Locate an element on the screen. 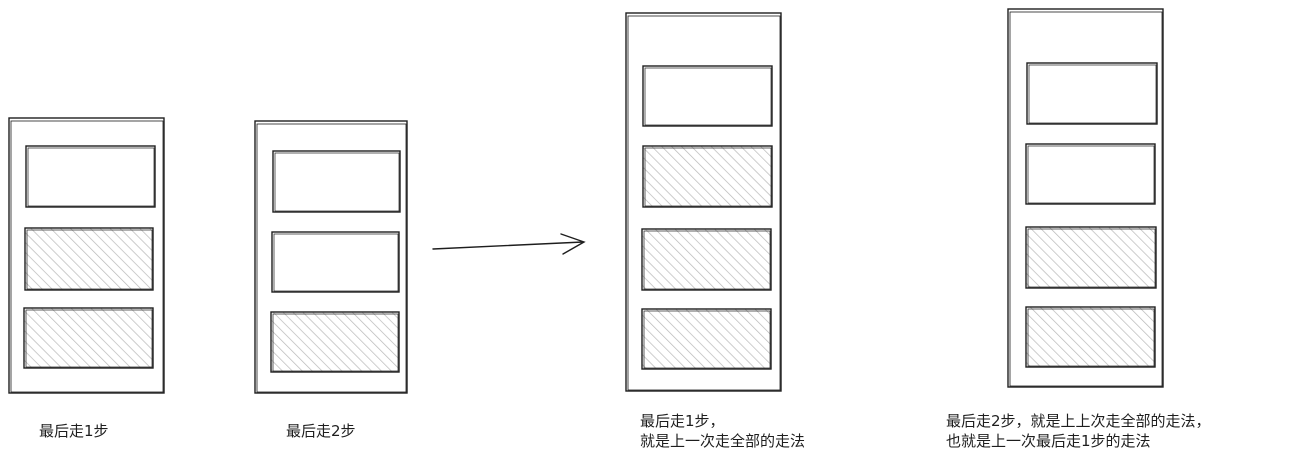 This screenshot has height=472, width=1309. caption-step2-line1: 最后走2步 is located at coordinates (321, 431).